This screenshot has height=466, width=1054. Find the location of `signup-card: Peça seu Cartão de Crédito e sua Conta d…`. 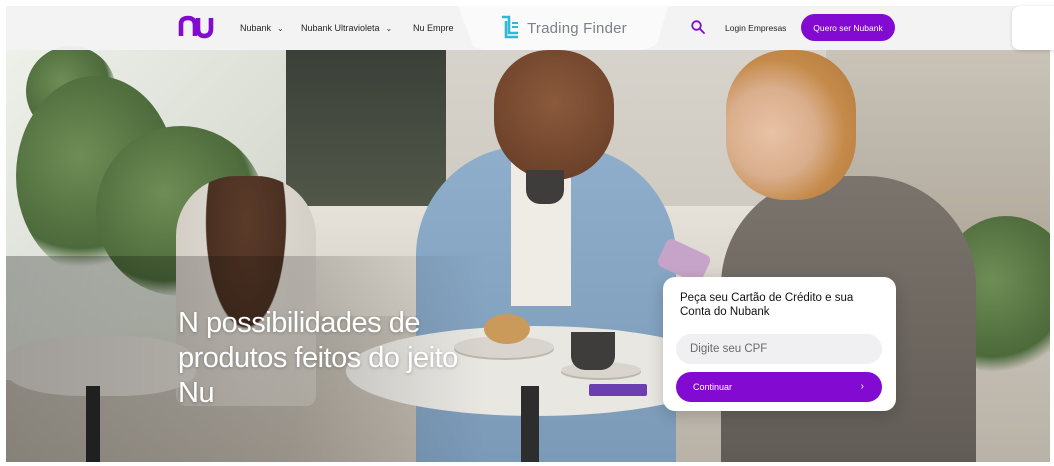

signup-card: Peça seu Cartão de Crédito e sua Conta d… is located at coordinates (779, 344).